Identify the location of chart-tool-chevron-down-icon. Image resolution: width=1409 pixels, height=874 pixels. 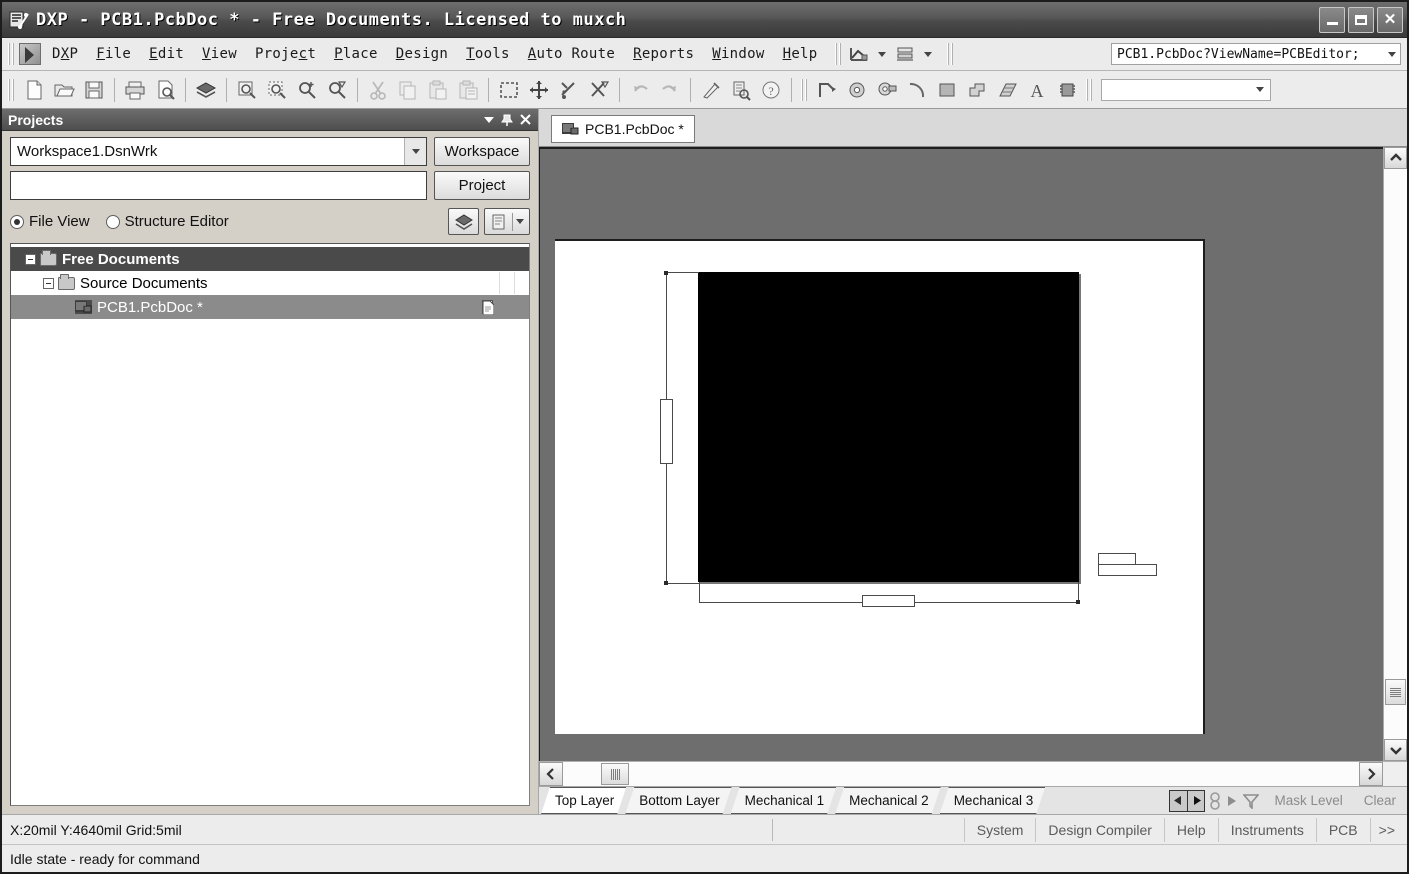
(881, 54).